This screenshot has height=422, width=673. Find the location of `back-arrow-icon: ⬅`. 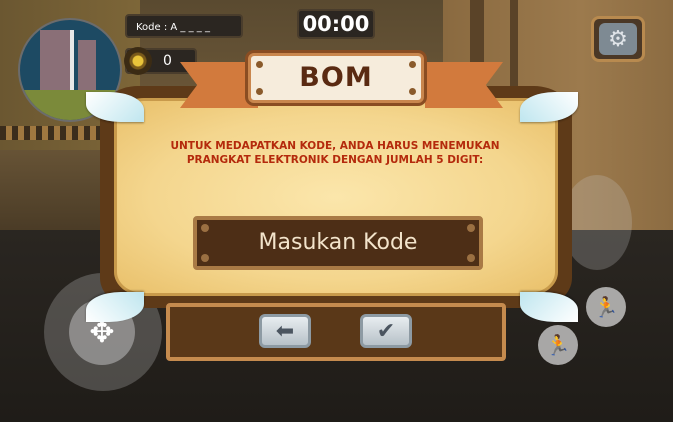

back-arrow-icon: ⬅ is located at coordinates (285, 331).